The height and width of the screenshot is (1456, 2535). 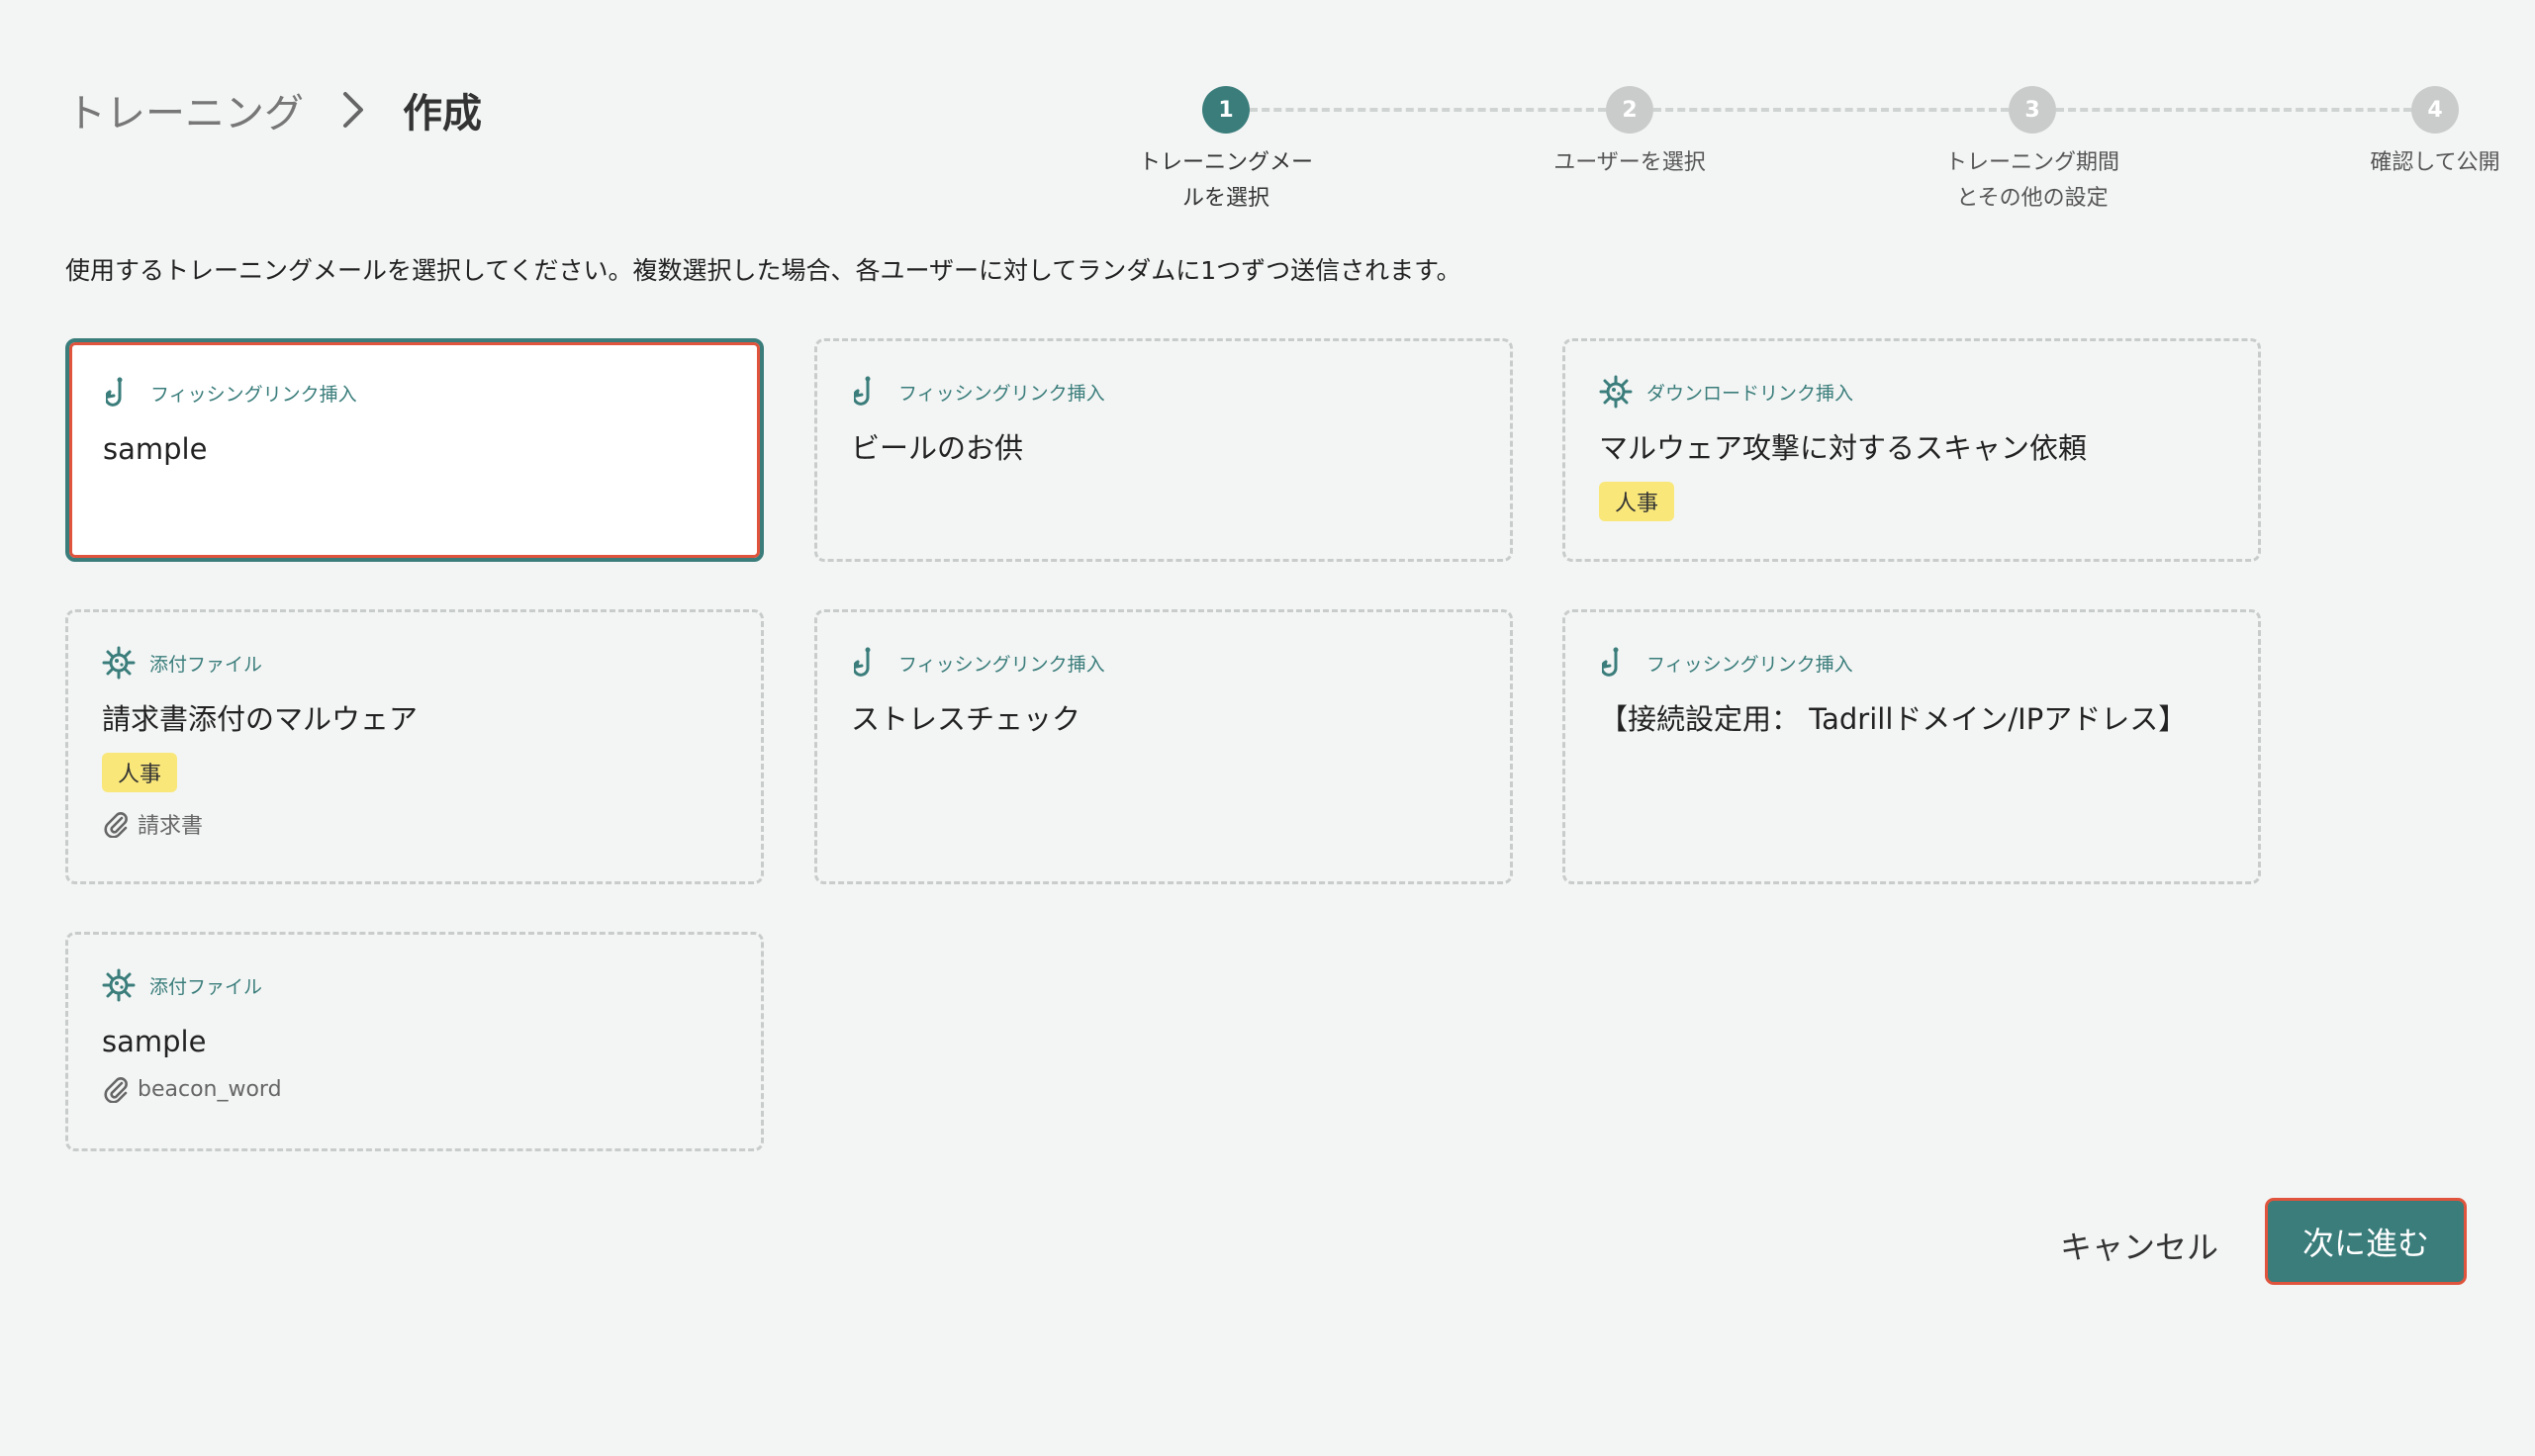 What do you see at coordinates (966, 719) in the screenshot?
I see `card-title: ストレスチェック` at bounding box center [966, 719].